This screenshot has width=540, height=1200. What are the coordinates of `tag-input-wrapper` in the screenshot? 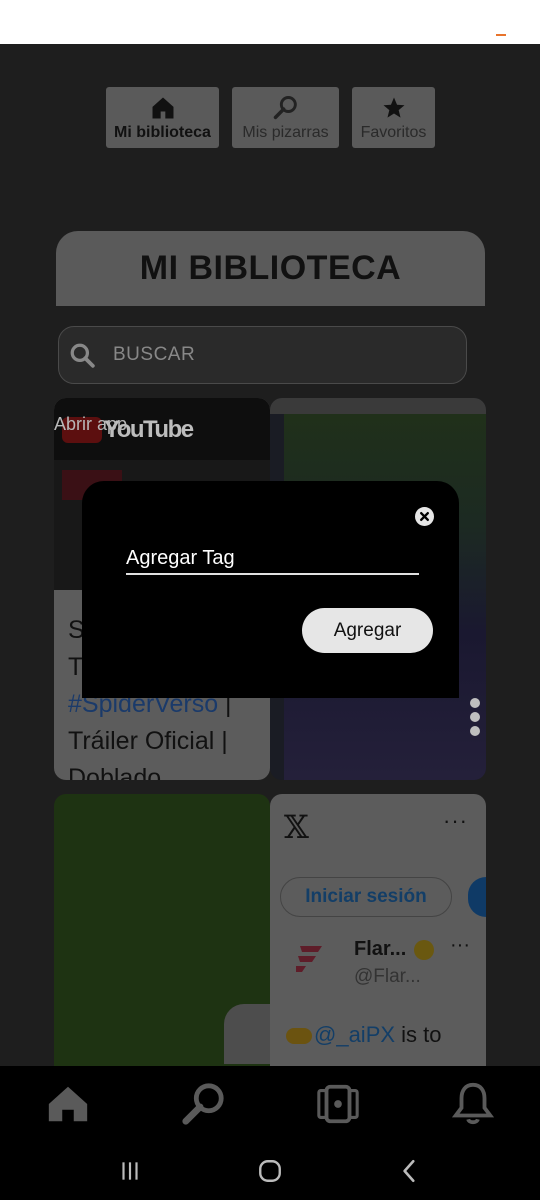 It's located at (272, 559).